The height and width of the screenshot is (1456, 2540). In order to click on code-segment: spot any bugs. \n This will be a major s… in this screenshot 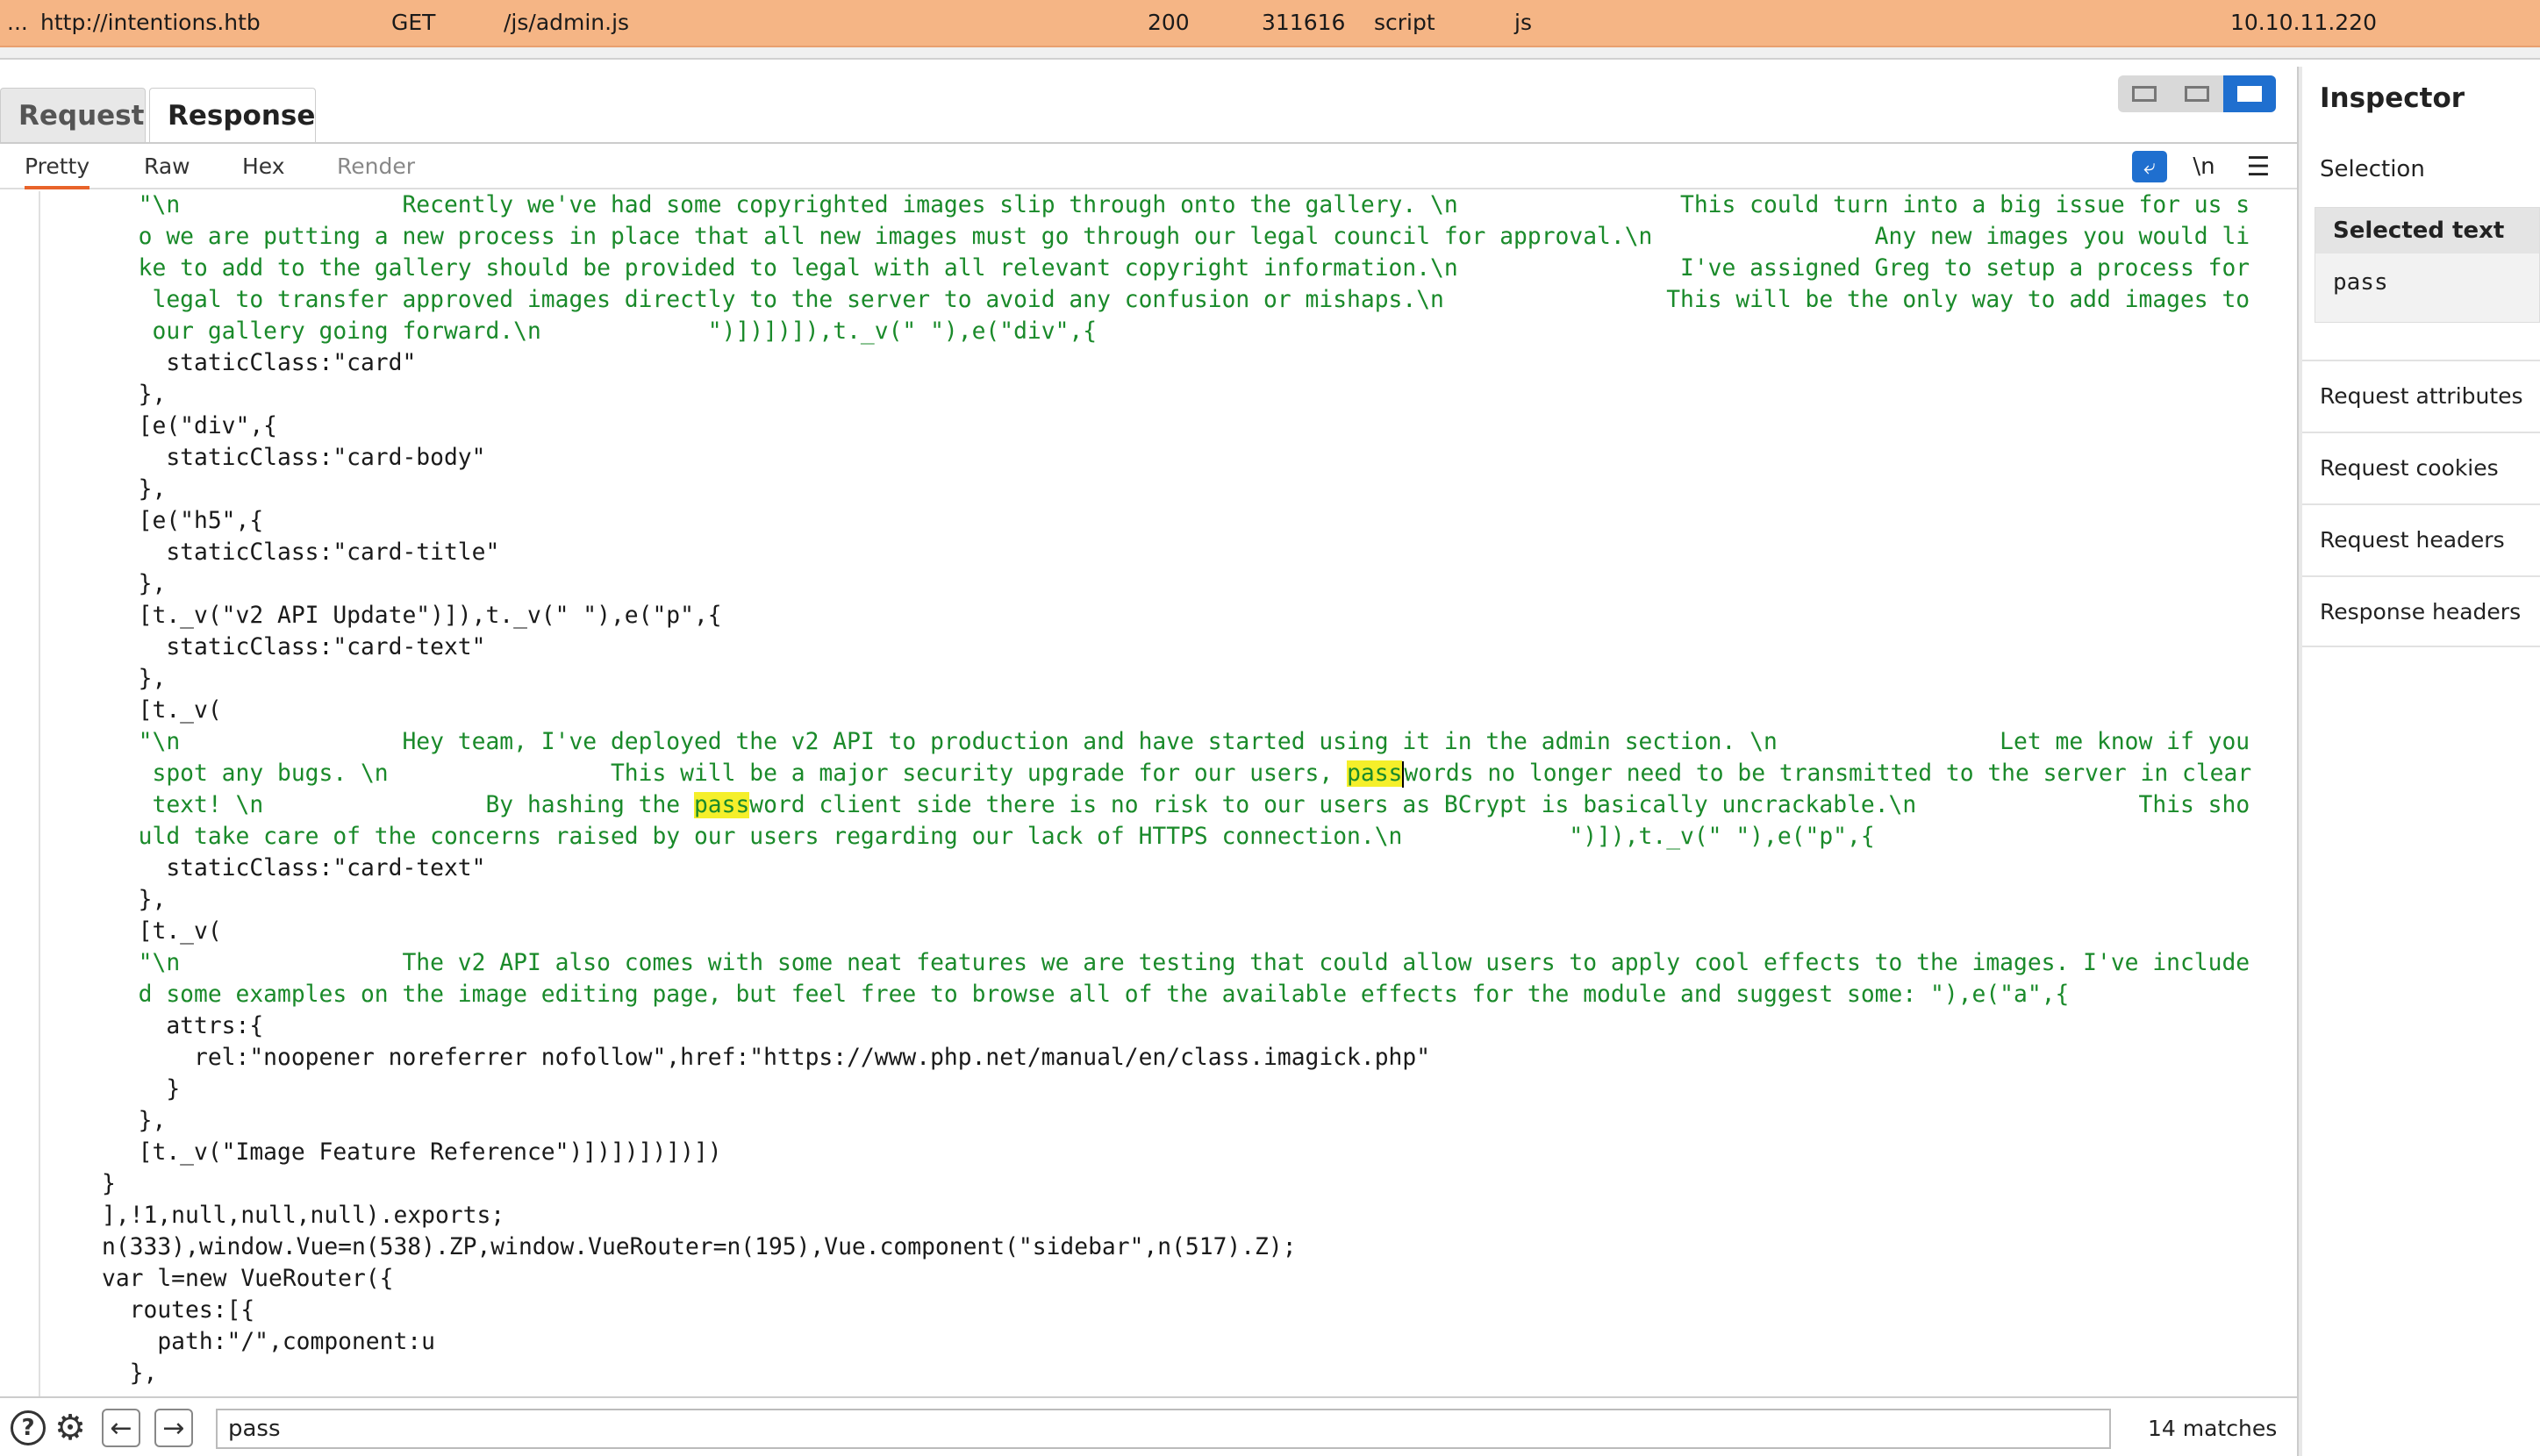, I will do `click(729, 773)`.